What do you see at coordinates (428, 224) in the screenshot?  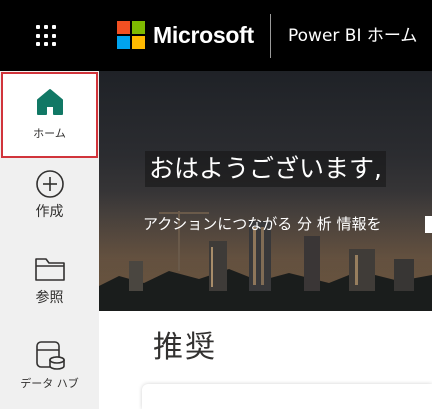 I see `hero-subtitle-cutoff` at bounding box center [428, 224].